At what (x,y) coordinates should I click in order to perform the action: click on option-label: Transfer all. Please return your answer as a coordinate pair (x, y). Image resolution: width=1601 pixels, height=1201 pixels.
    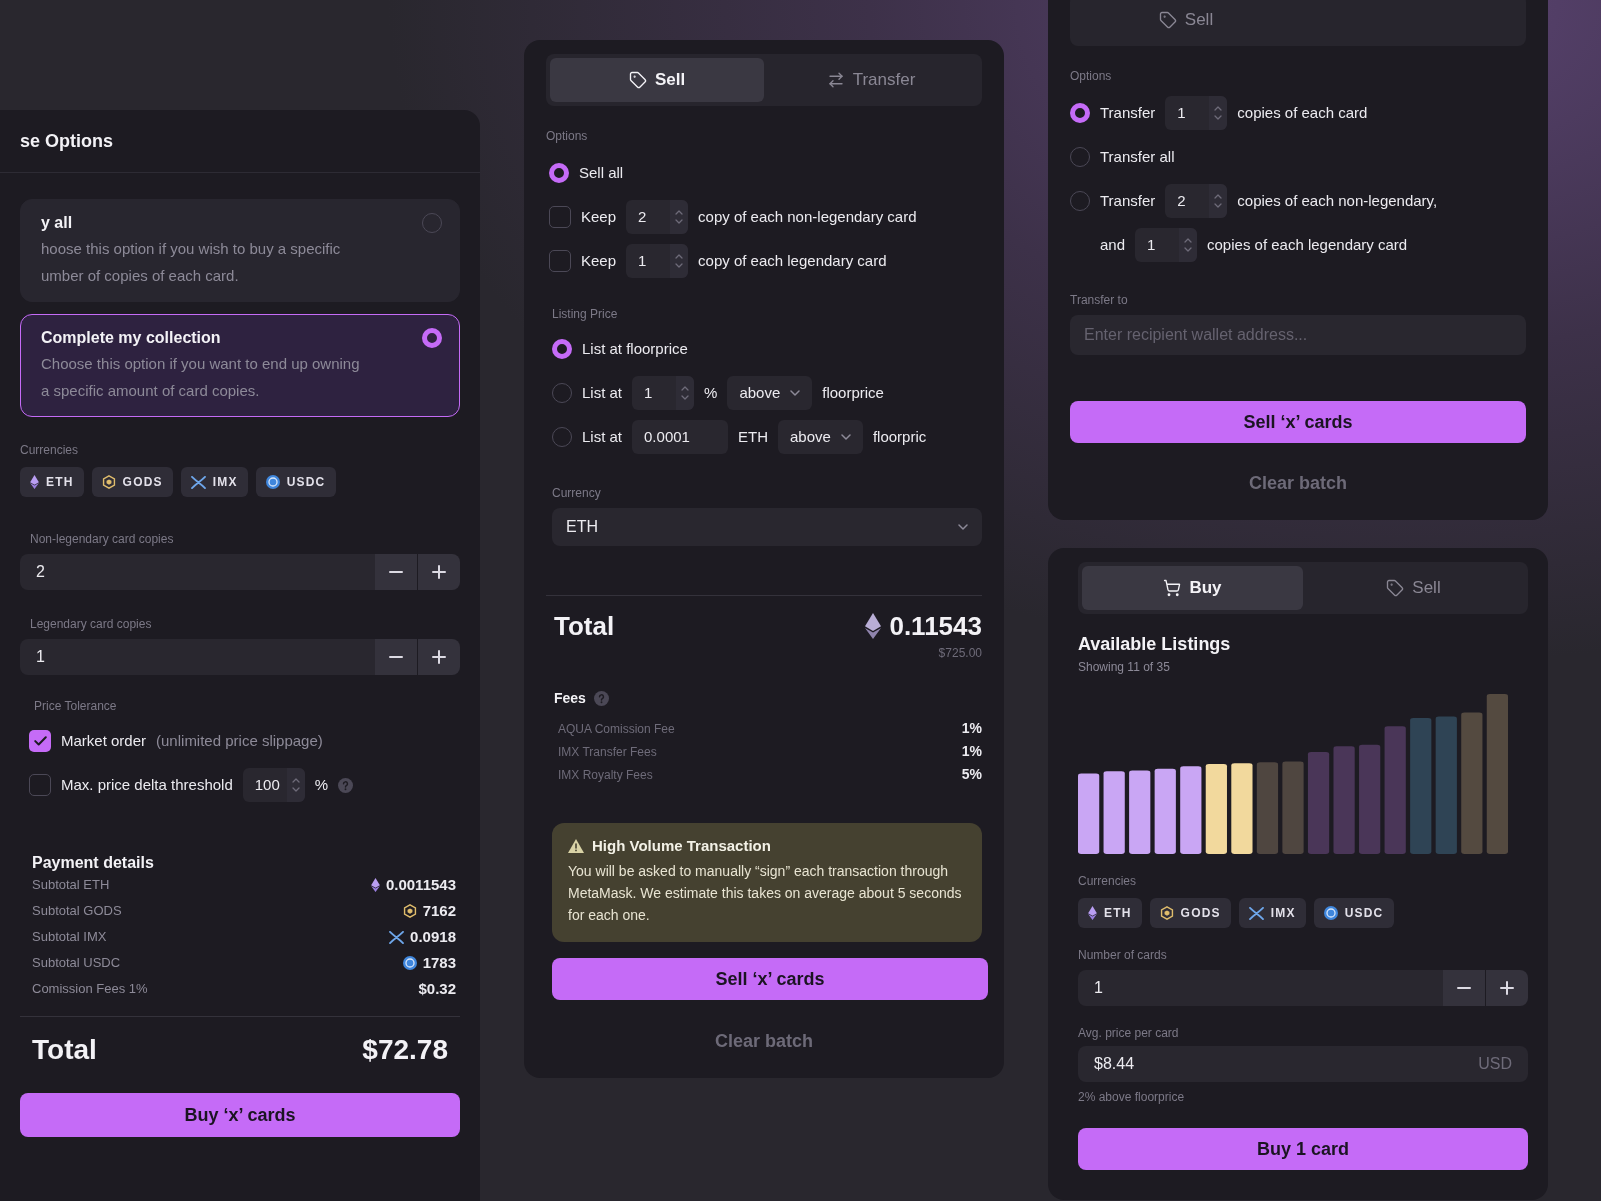
    Looking at the image, I should click on (1137, 156).